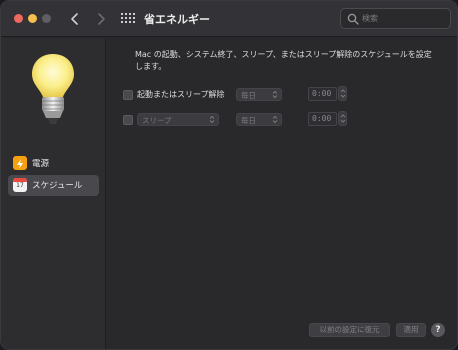 This screenshot has width=458, height=350. I want to click on sidebar-item-label: スケジュール, so click(57, 186).